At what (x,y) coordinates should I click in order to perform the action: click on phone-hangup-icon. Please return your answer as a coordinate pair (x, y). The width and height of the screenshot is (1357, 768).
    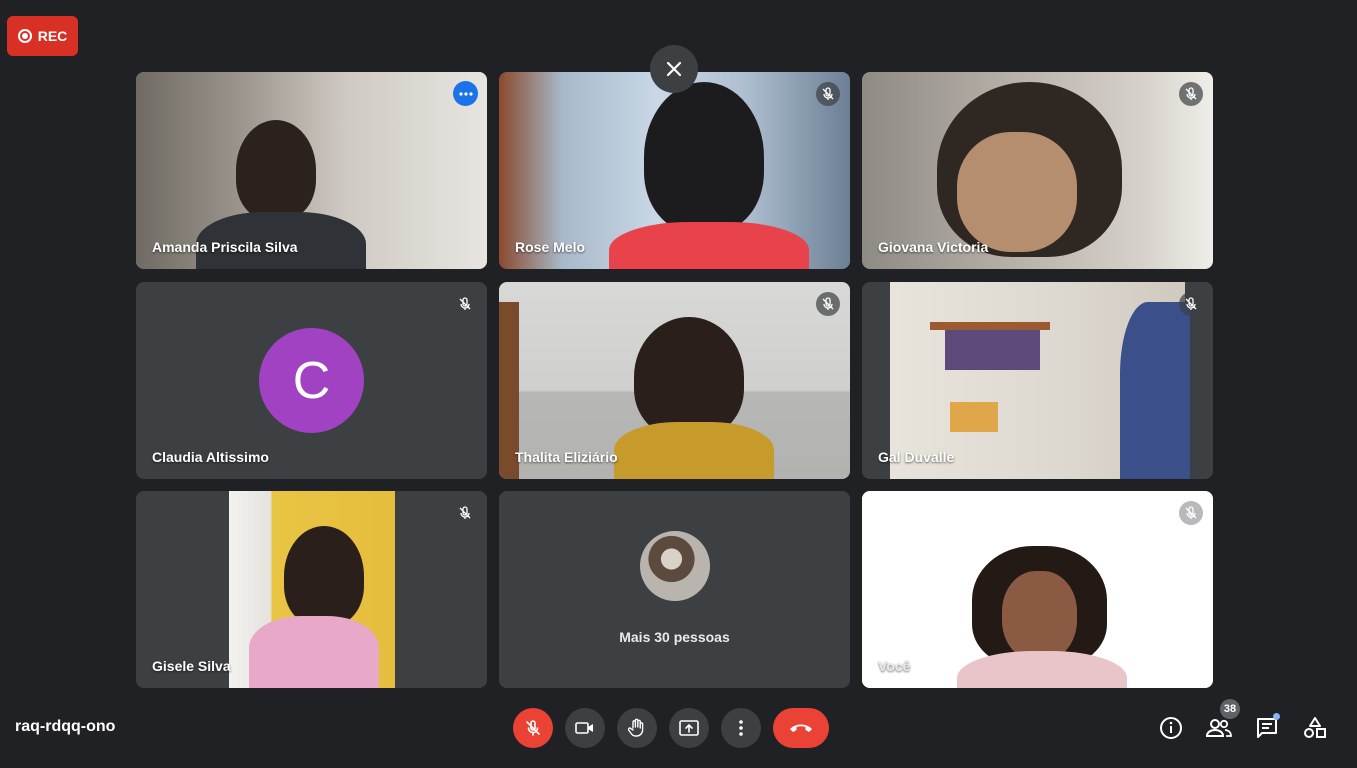
    Looking at the image, I should click on (801, 728).